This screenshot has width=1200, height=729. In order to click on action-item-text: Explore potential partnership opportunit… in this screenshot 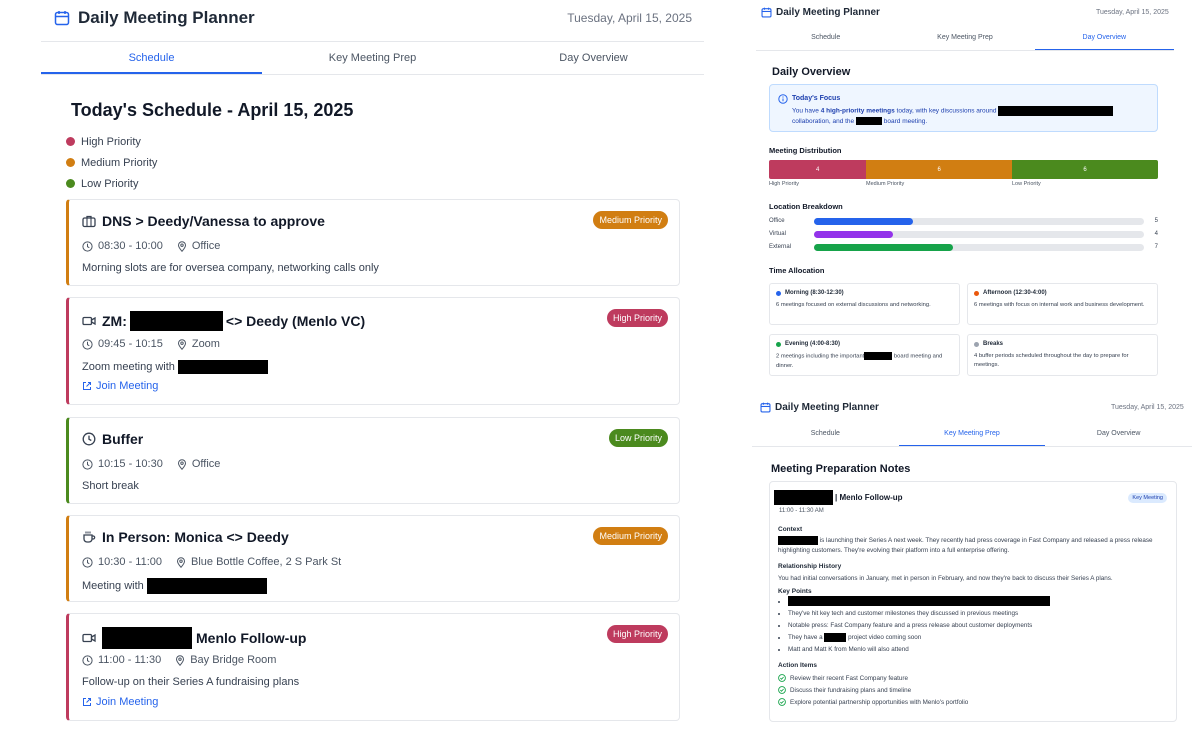, I will do `click(879, 702)`.